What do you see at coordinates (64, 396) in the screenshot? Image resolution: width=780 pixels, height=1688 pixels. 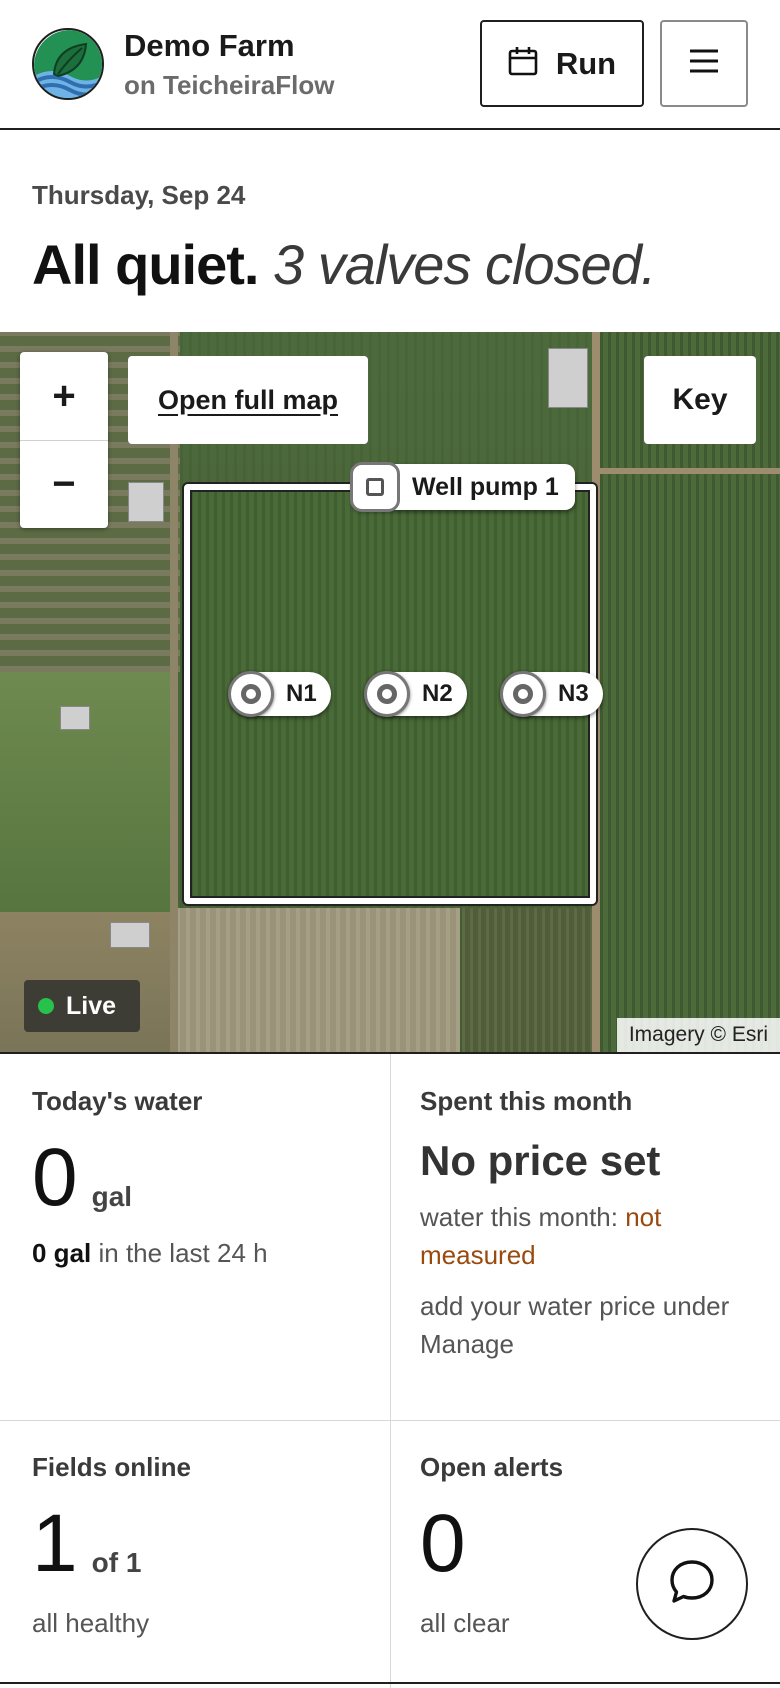 I see `zoom-in-button: +` at bounding box center [64, 396].